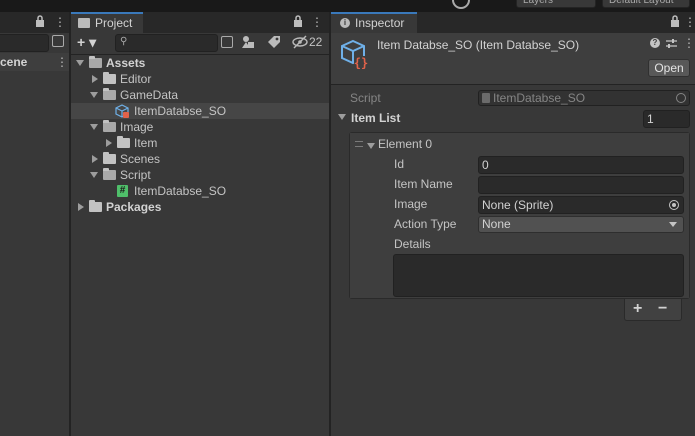 This screenshot has height=436, width=695. Describe the element at coordinates (200, 95) in the screenshot. I see `tree-item-gamedata: GameData` at that location.